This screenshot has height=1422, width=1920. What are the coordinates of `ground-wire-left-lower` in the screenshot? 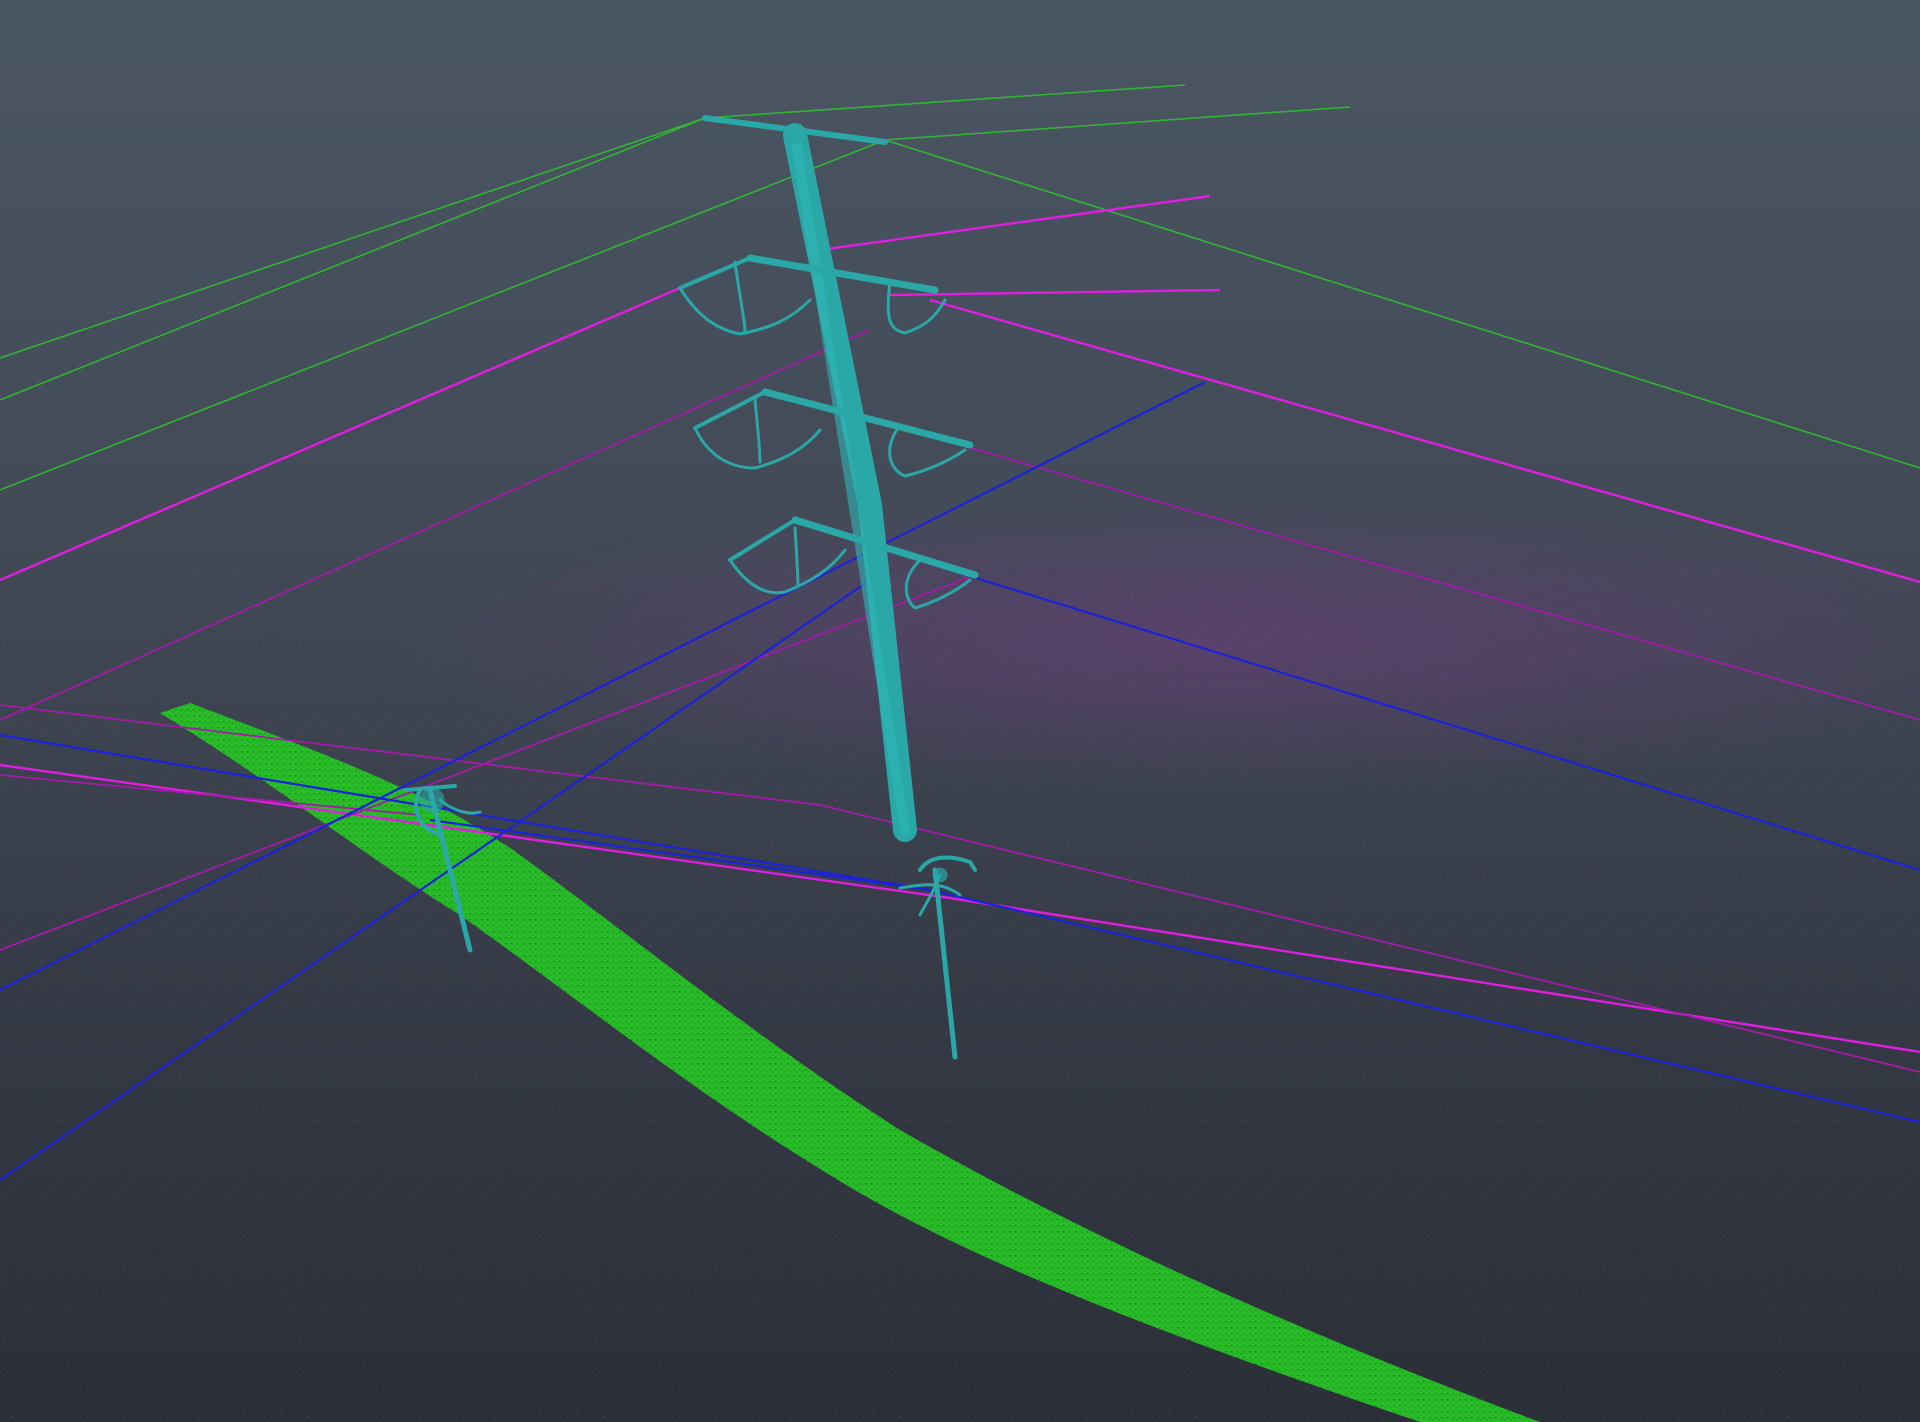 It's located at (353, 259).